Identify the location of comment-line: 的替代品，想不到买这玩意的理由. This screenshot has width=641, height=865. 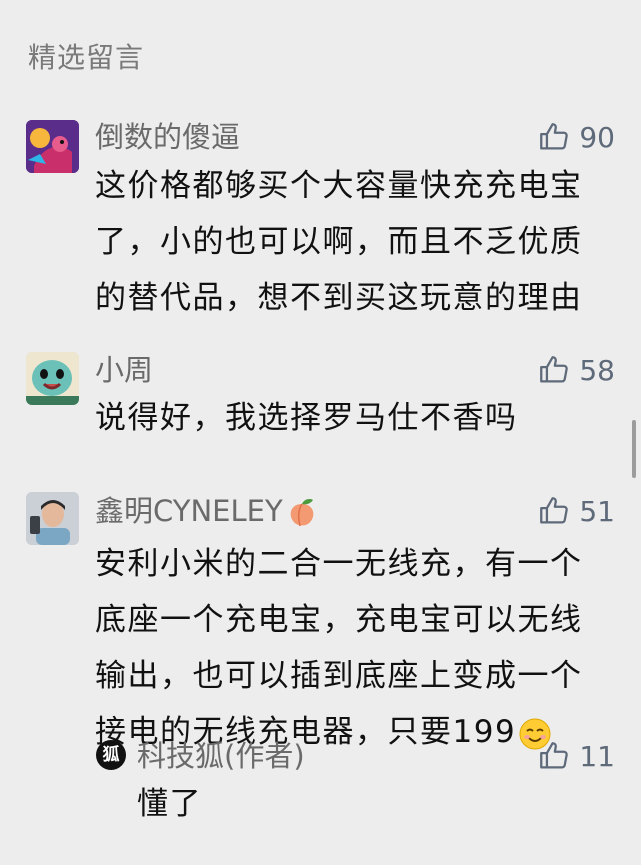
(339, 298).